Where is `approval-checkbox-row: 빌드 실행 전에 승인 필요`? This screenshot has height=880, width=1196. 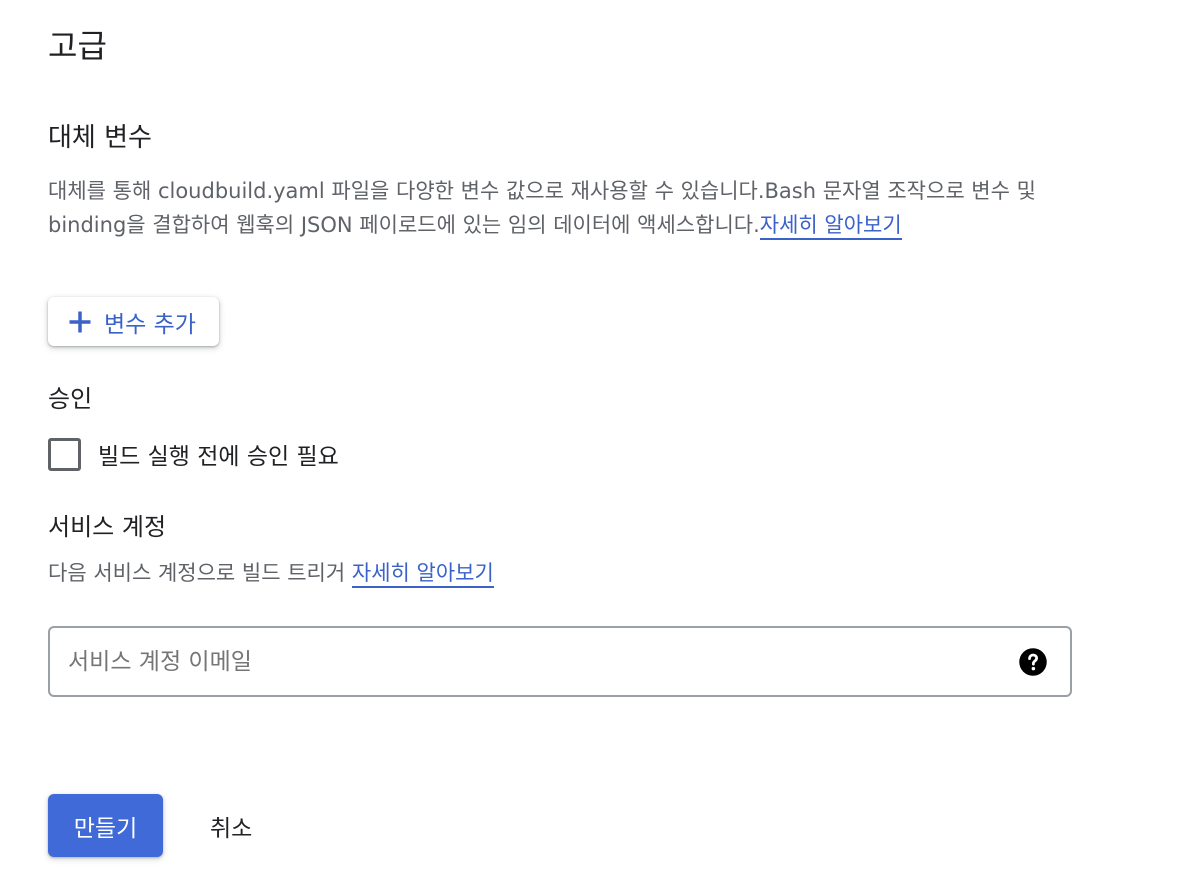
approval-checkbox-row: 빌드 실행 전에 승인 필요 is located at coordinates (193, 454).